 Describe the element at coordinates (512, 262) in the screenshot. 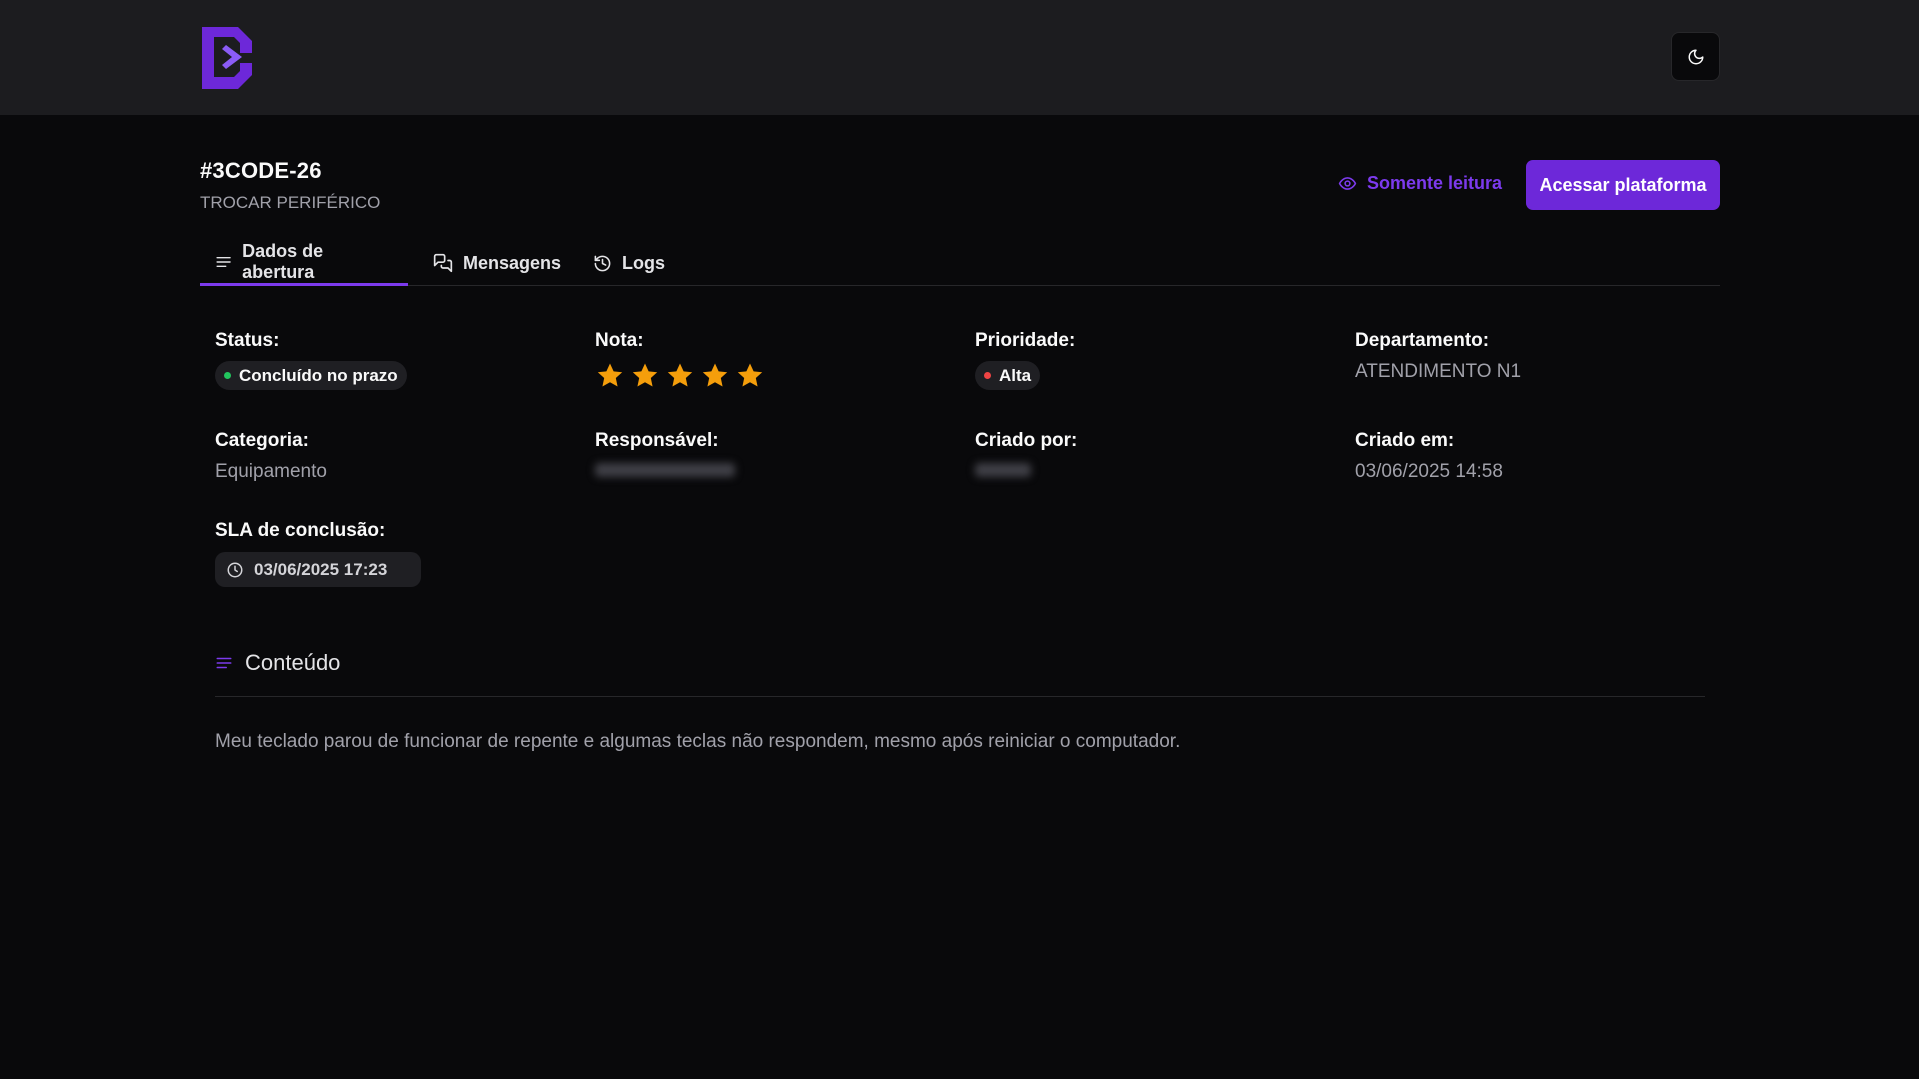

I see `tab-label: Mensagens` at that location.